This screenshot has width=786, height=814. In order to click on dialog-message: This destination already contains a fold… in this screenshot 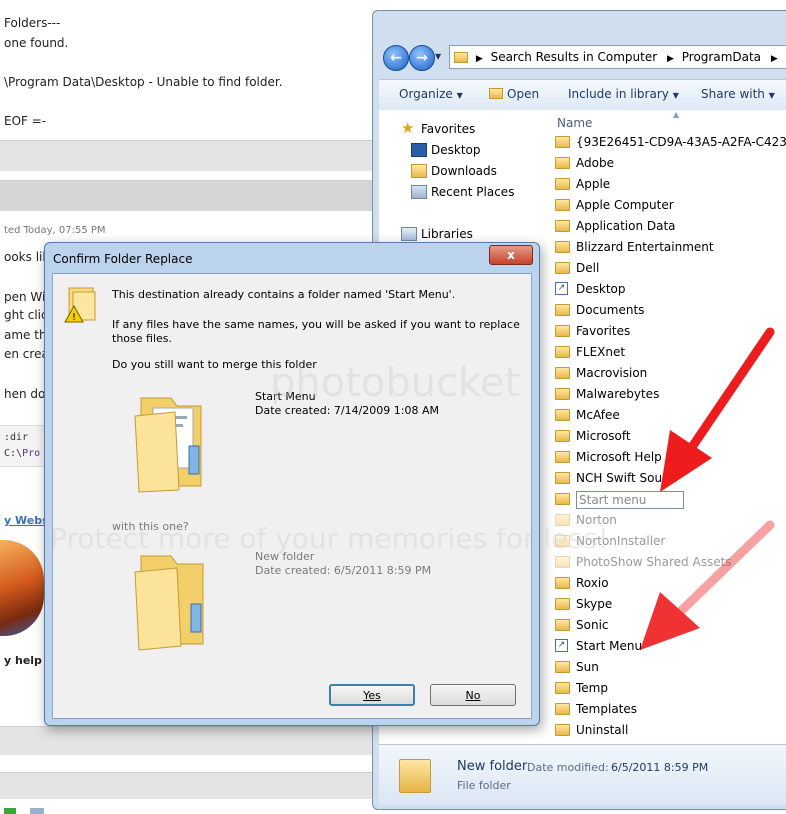, I will do `click(284, 294)`.